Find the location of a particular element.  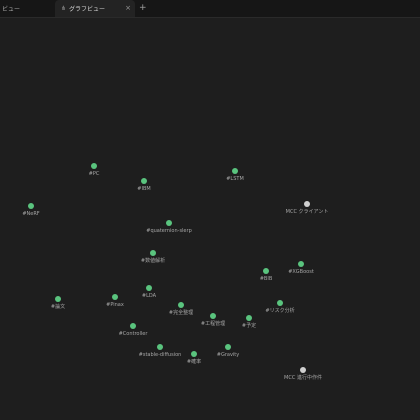

graph-node-label-gravity: #Gravity is located at coordinates (228, 355).